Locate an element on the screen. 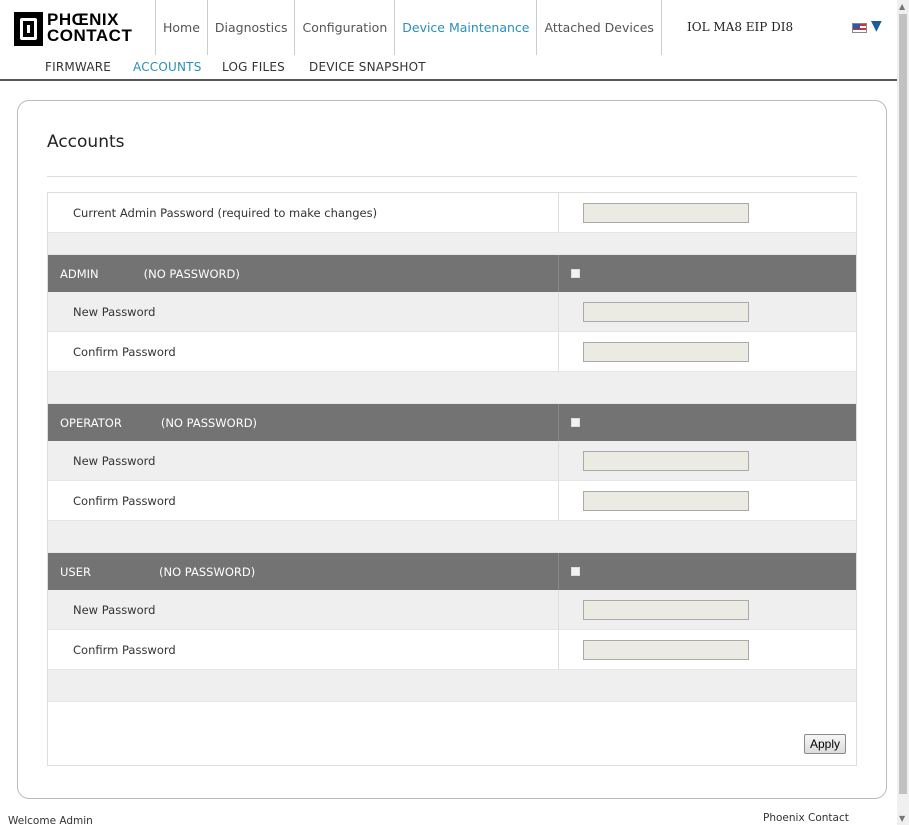 The width and height of the screenshot is (909, 825). enable-checkbox-user is located at coordinates (575, 571).